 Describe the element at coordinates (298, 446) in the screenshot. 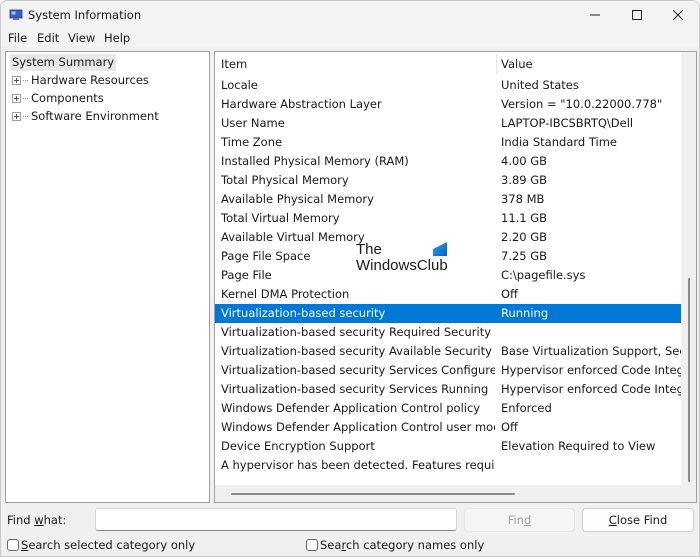

I see `row-item: Device Encryption Support` at that location.